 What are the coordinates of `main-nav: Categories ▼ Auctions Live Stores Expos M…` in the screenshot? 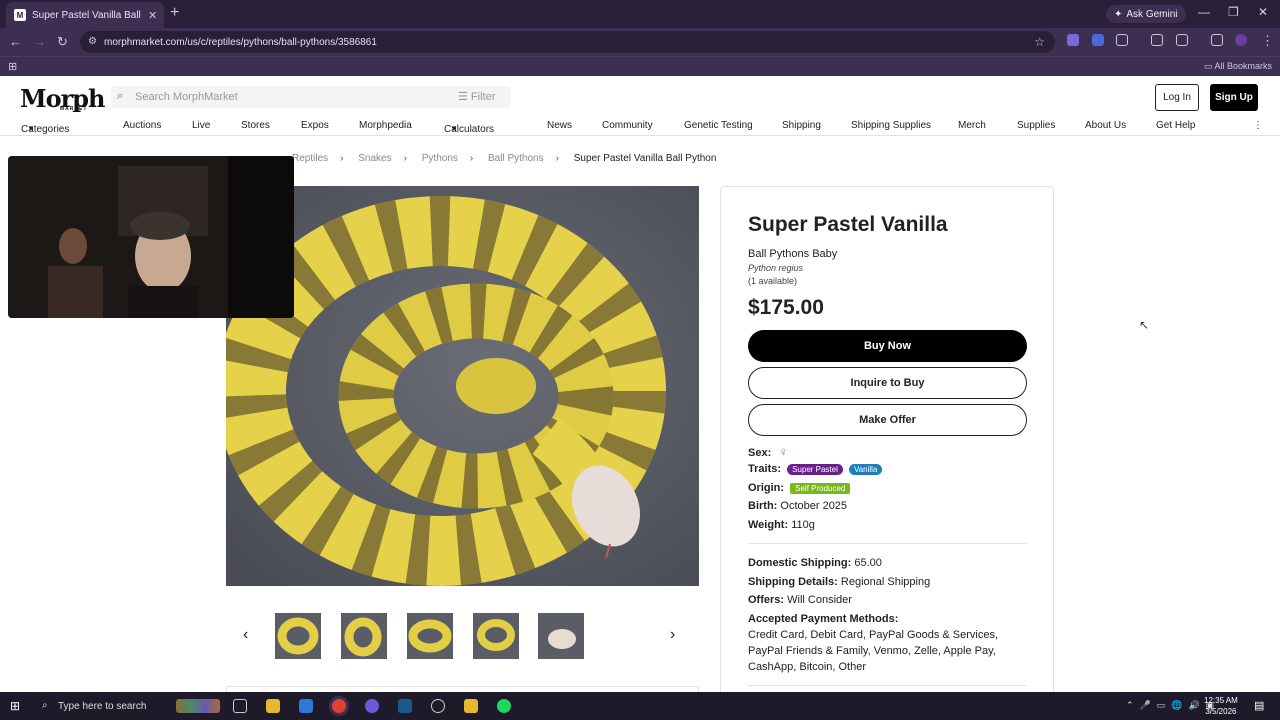 It's located at (640, 126).